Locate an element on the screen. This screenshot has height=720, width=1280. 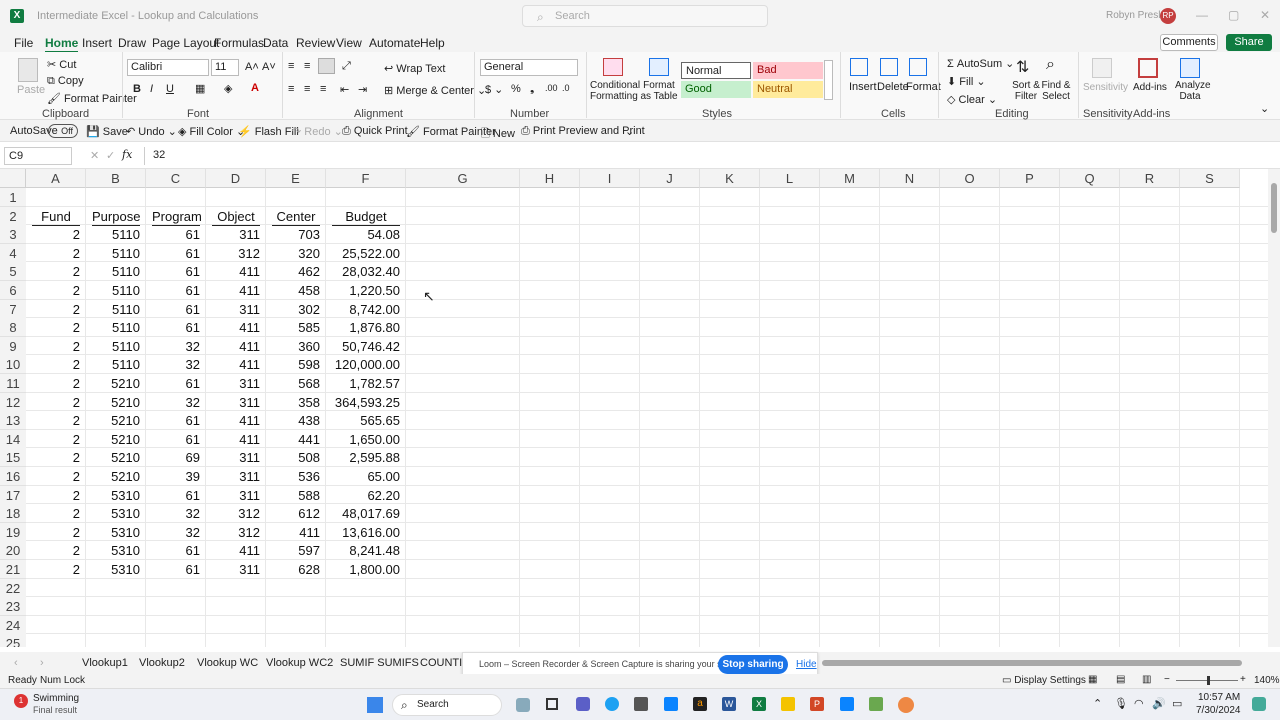
clock-date: 7/30/2024 is located at coordinates (1218, 710).